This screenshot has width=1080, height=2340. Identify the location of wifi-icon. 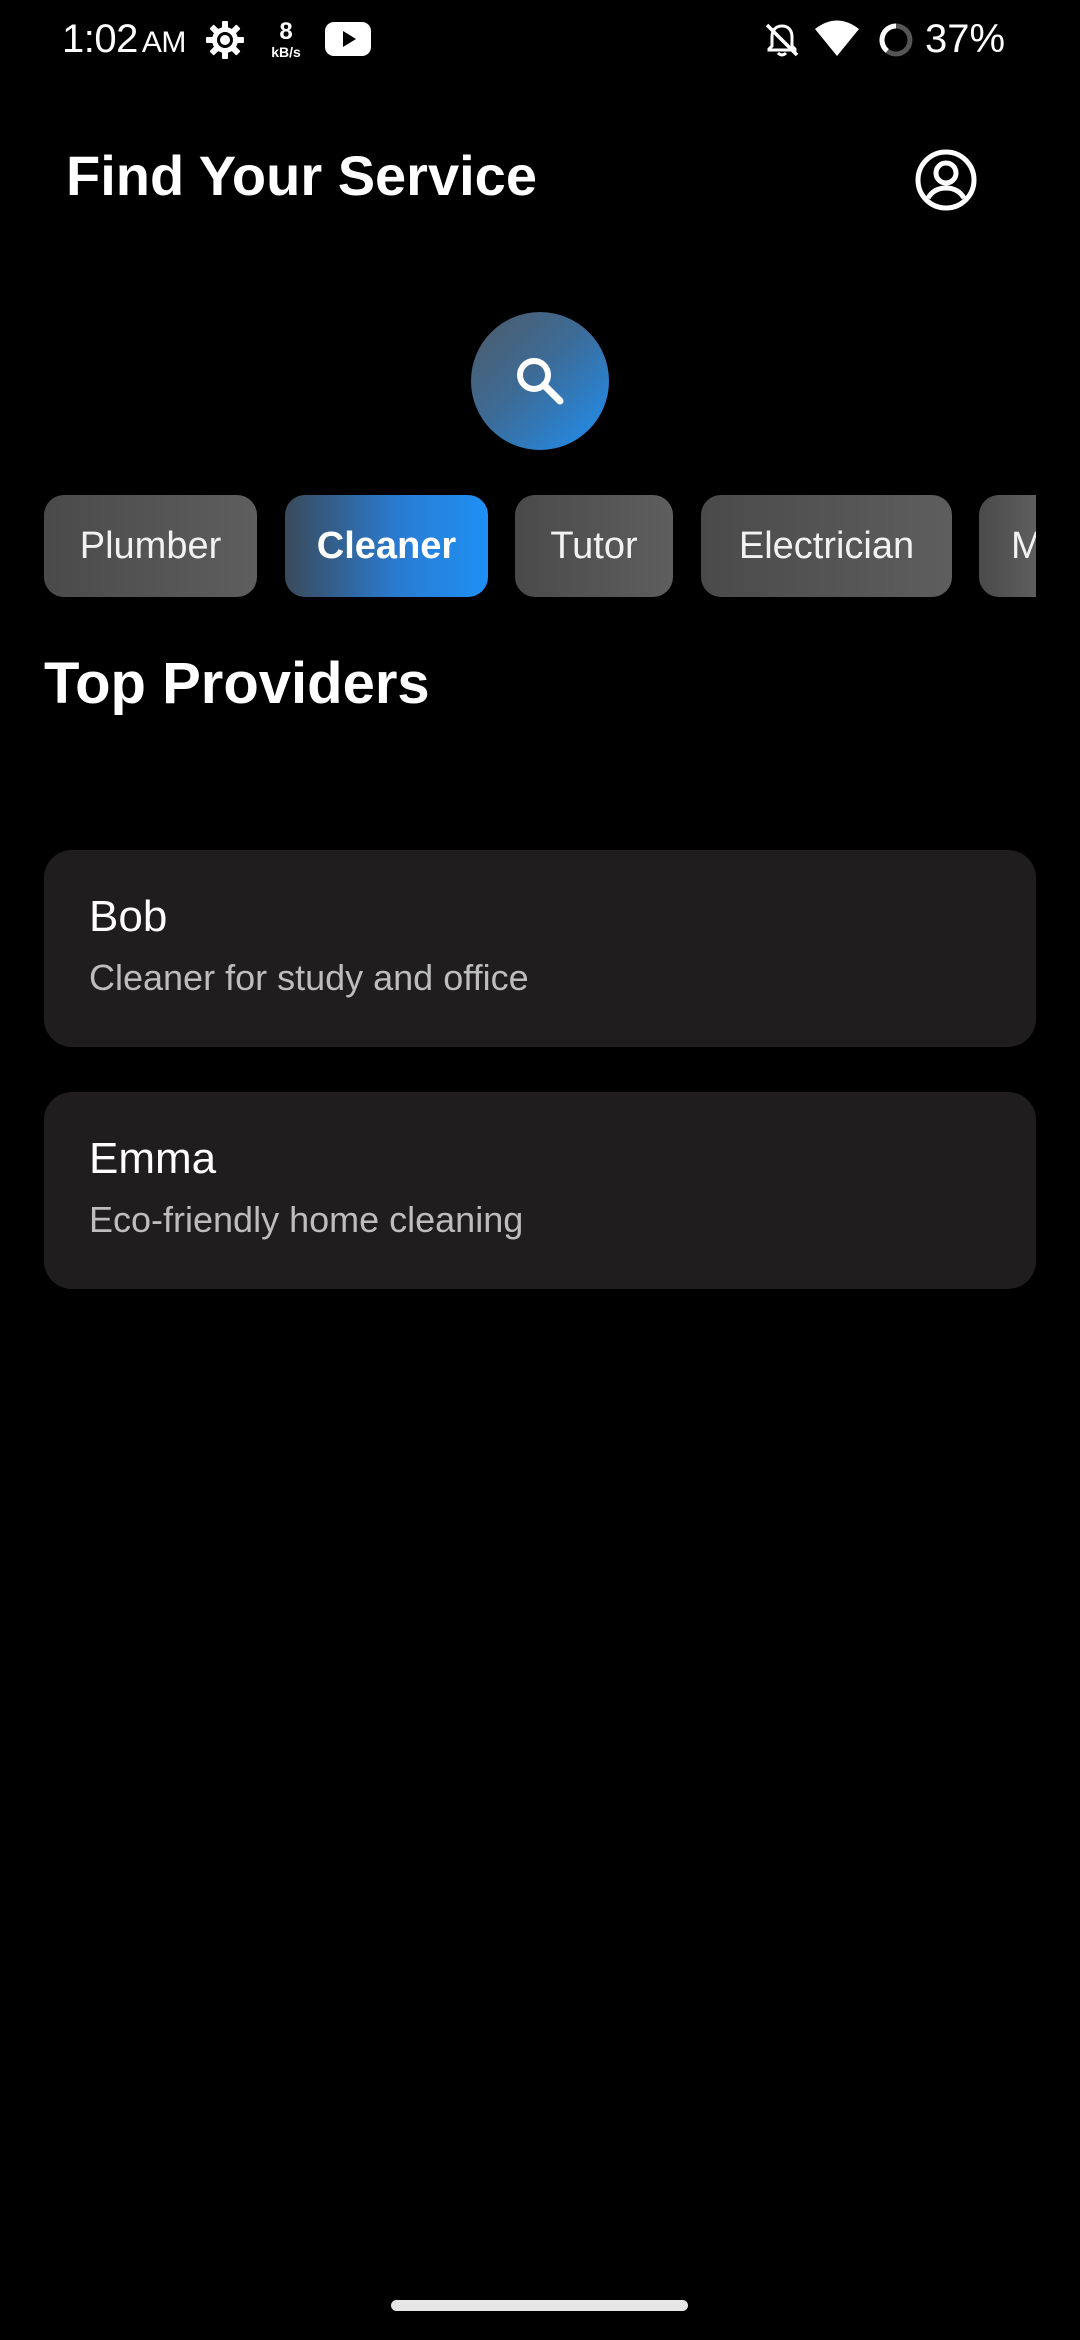
(837, 38).